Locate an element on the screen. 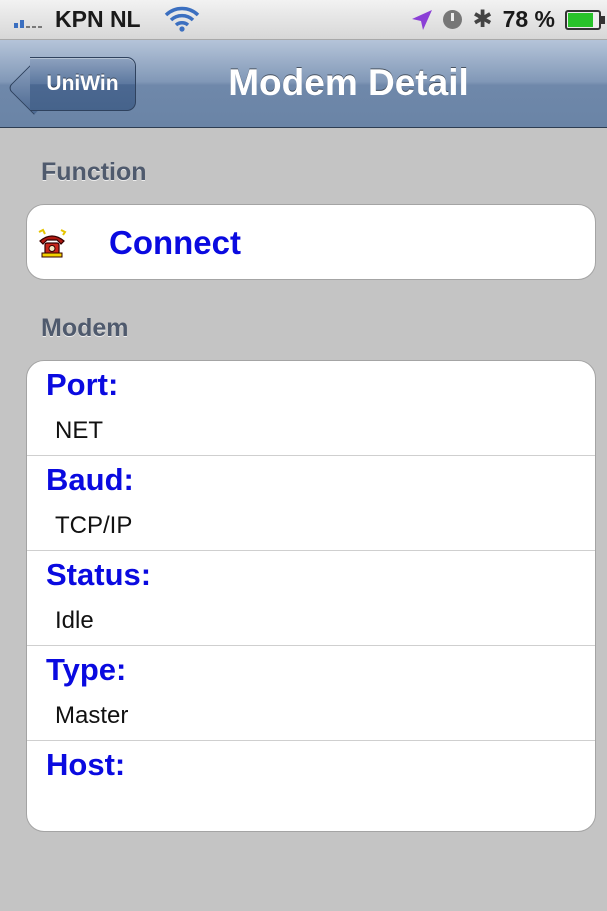 The width and height of the screenshot is (607, 911). battery-percent: 78 % is located at coordinates (528, 19).